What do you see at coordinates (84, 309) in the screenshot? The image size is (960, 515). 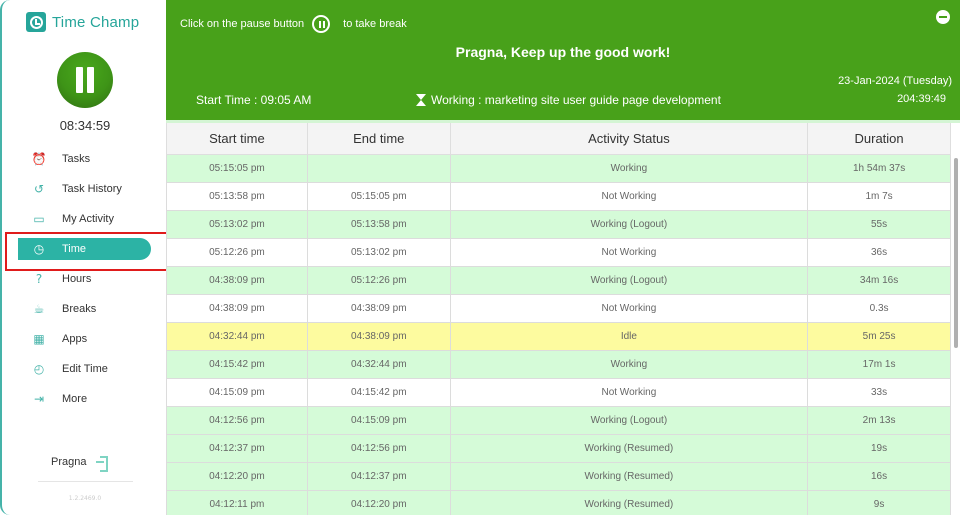 I see `sidebar-item-breaks: ☕ Breaks` at bounding box center [84, 309].